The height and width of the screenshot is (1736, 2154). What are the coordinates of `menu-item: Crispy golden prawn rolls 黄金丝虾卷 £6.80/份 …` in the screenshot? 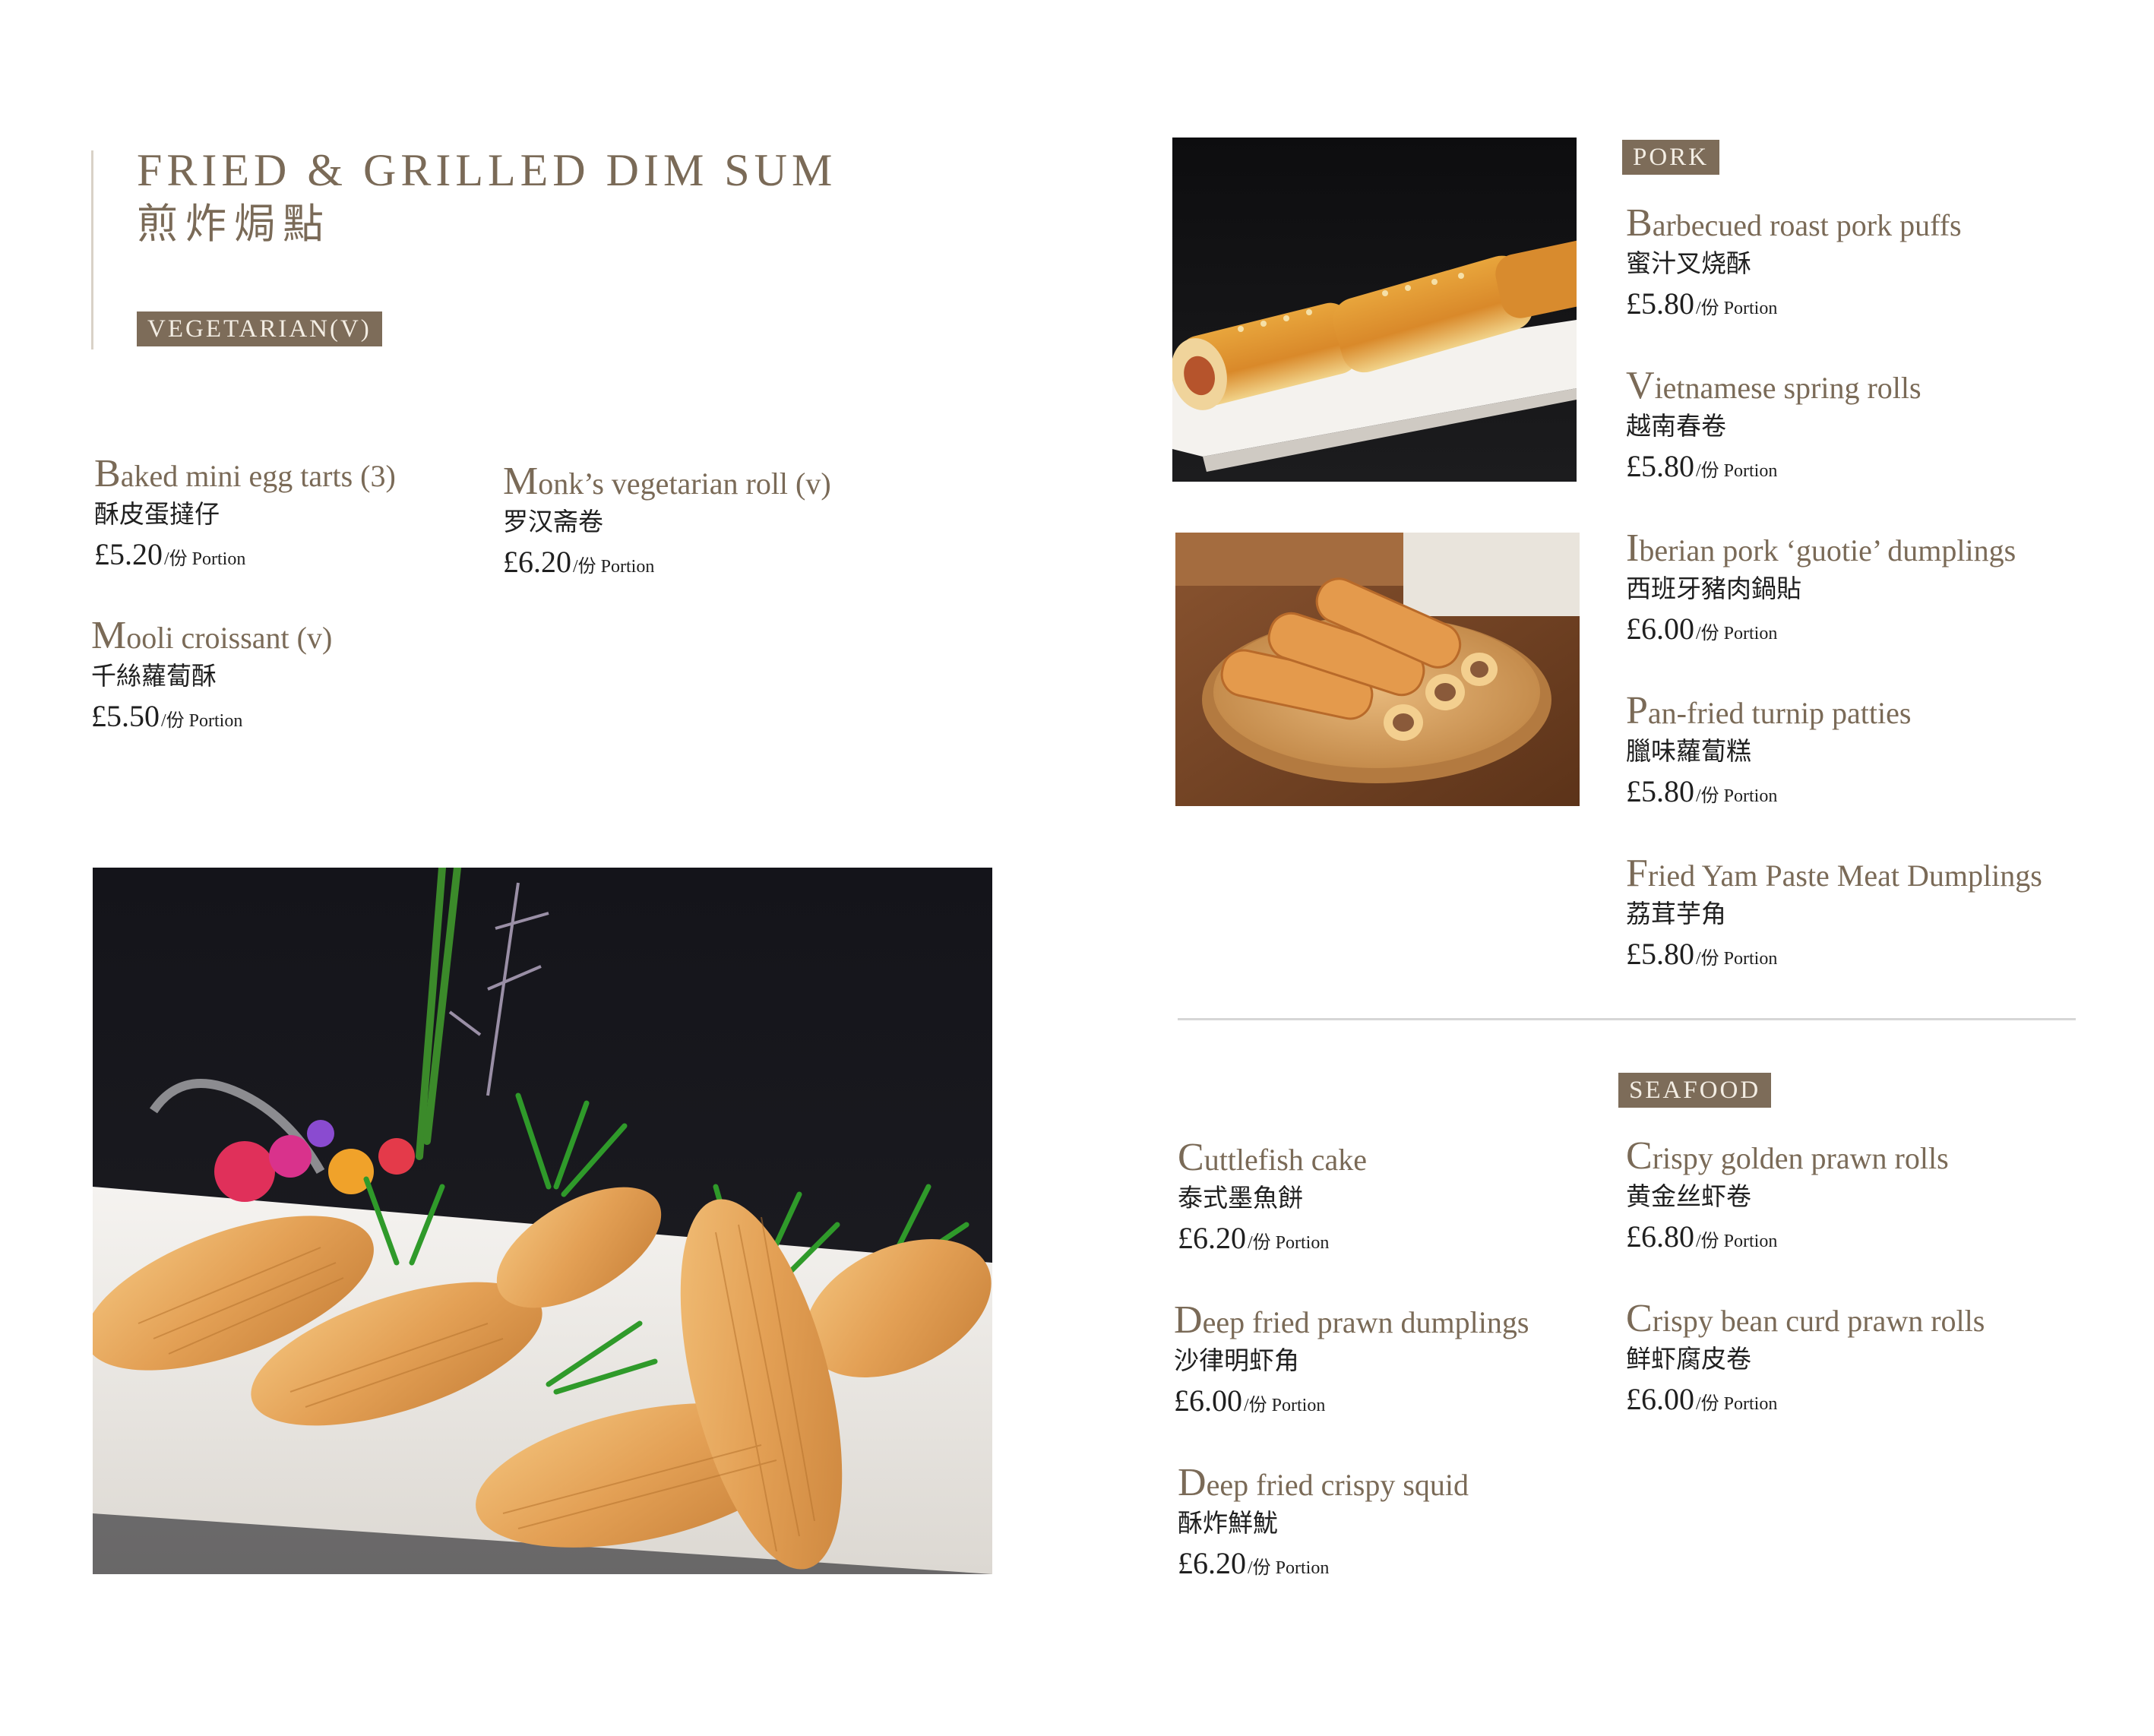 It's located at (1838, 1199).